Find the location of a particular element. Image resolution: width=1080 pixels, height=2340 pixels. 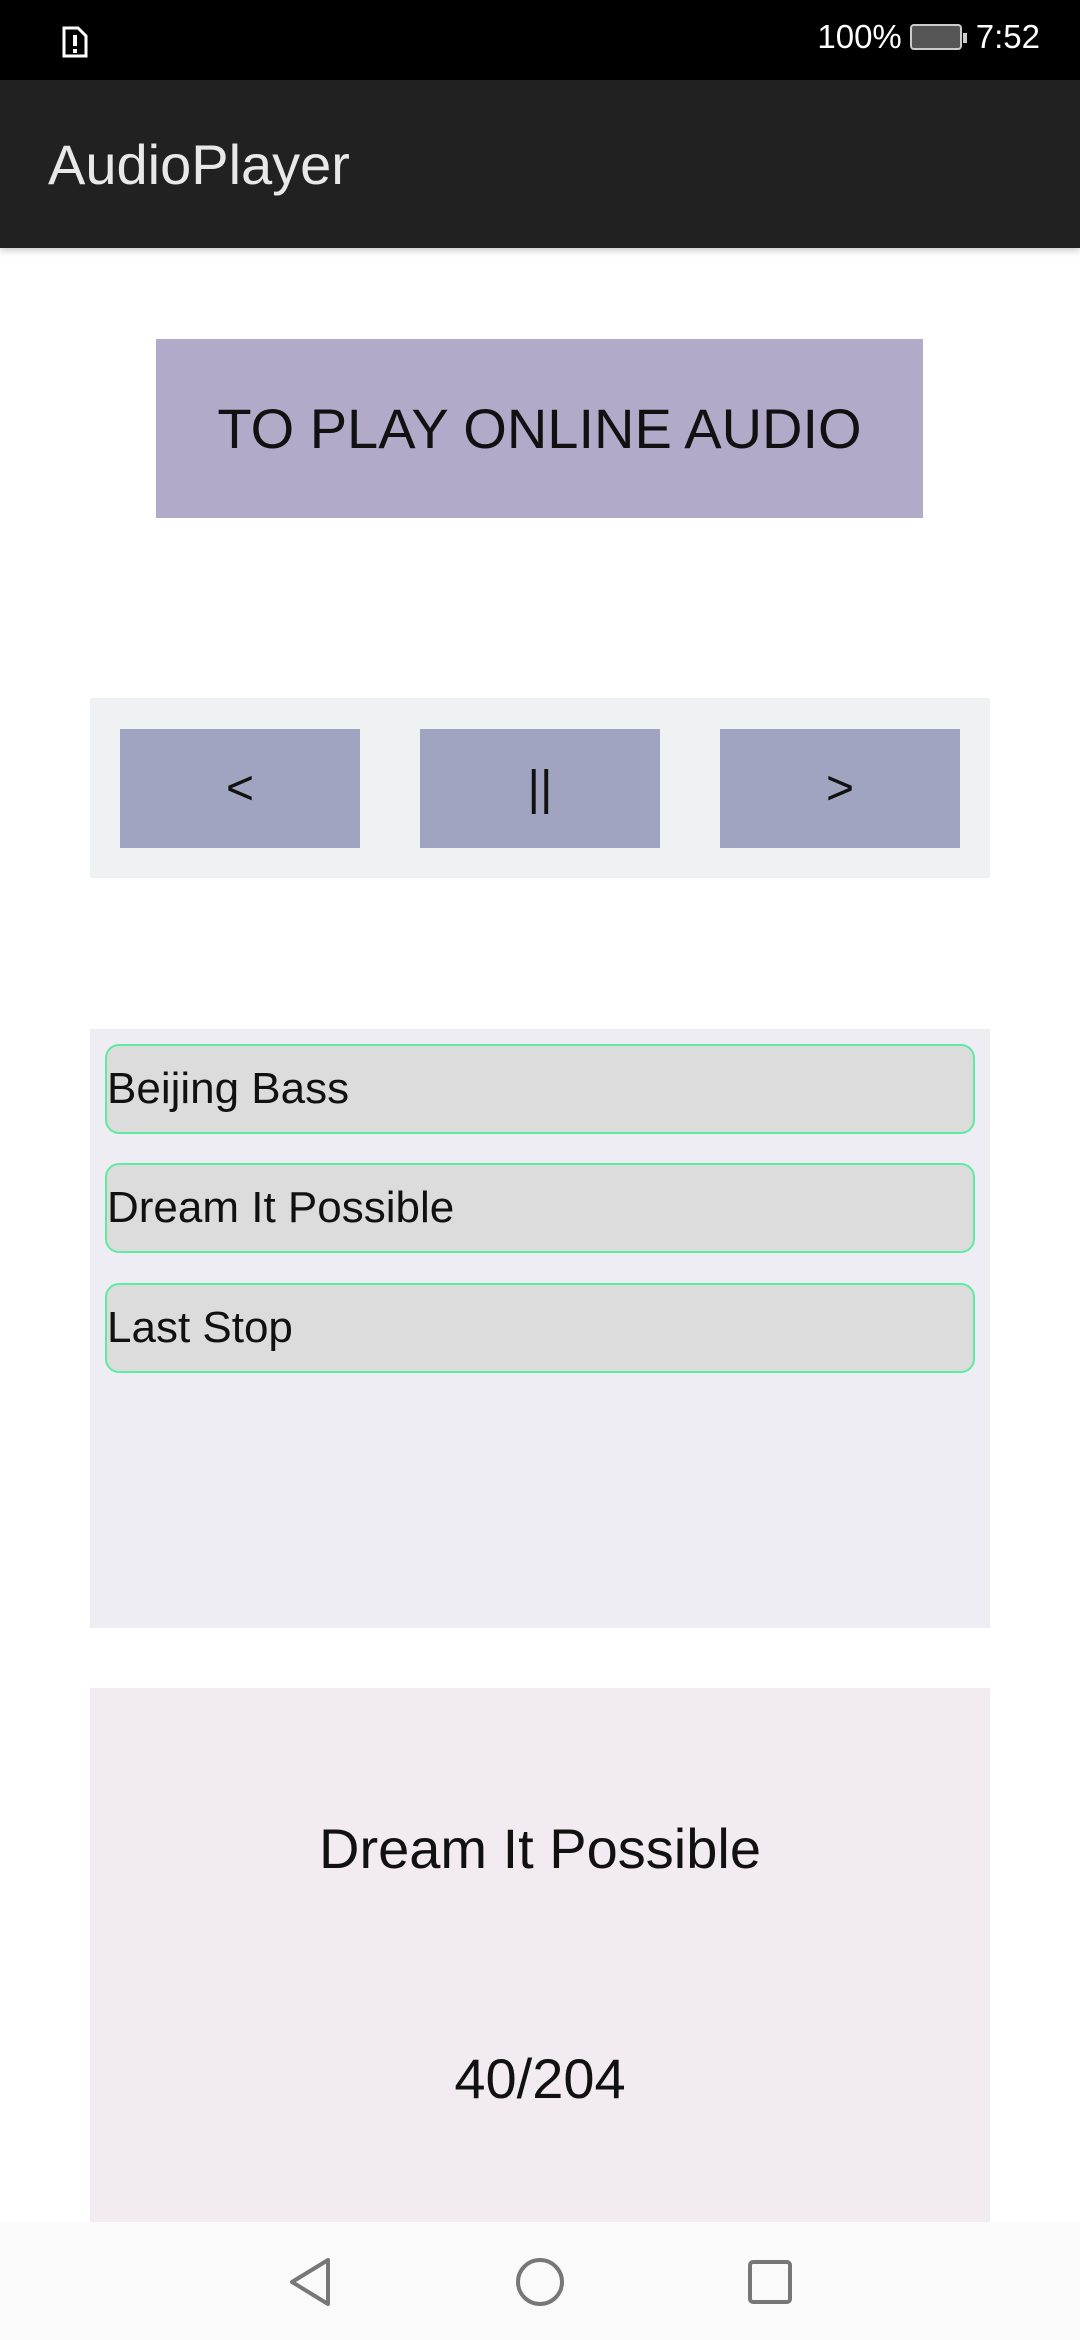

battery-percent: 100% is located at coordinates (859, 36).